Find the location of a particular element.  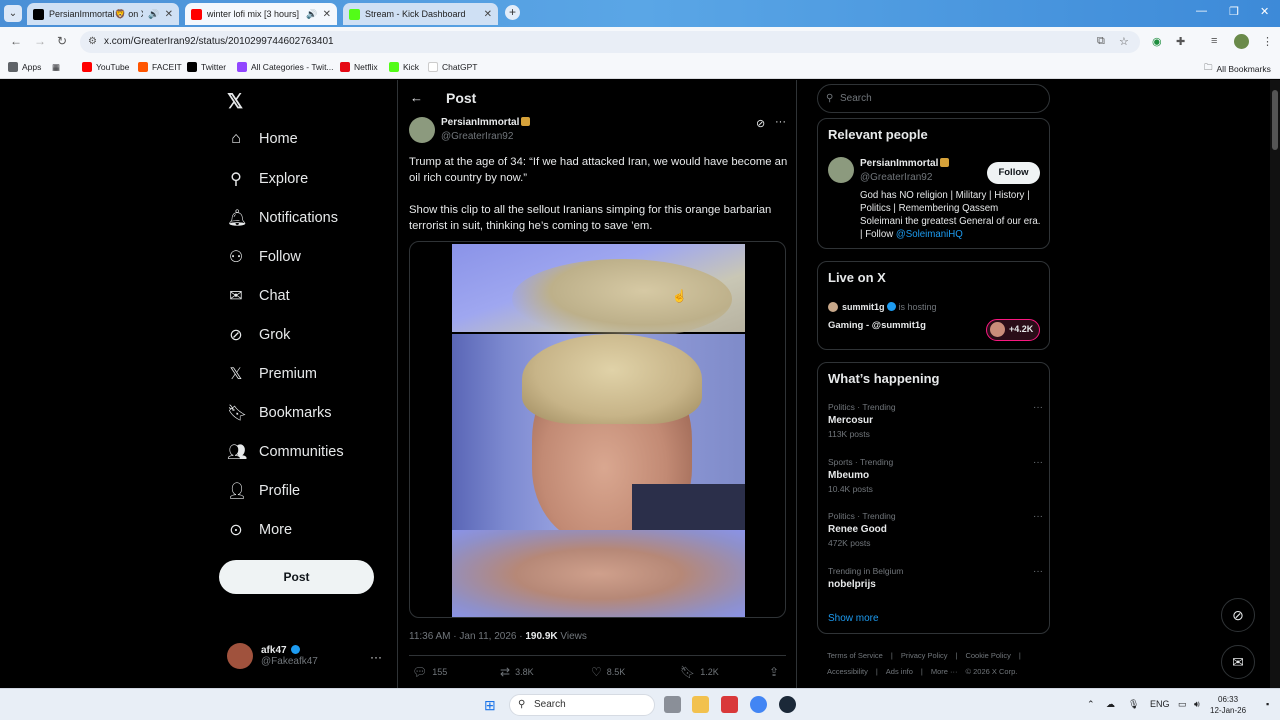

notifications-icon: ▪ is located at coordinates (1267, 704).